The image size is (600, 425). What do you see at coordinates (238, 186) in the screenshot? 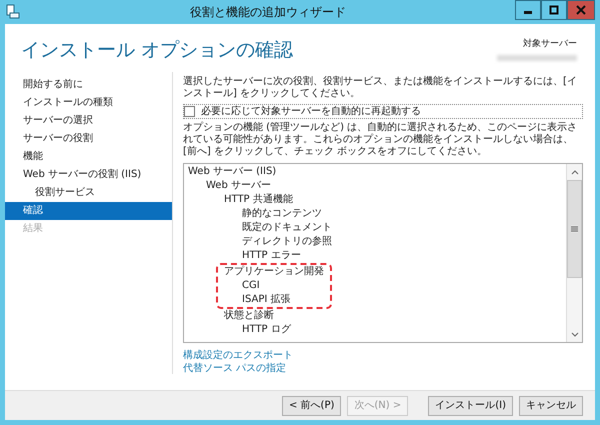
I see `tree-item: Web サーバー` at bounding box center [238, 186].